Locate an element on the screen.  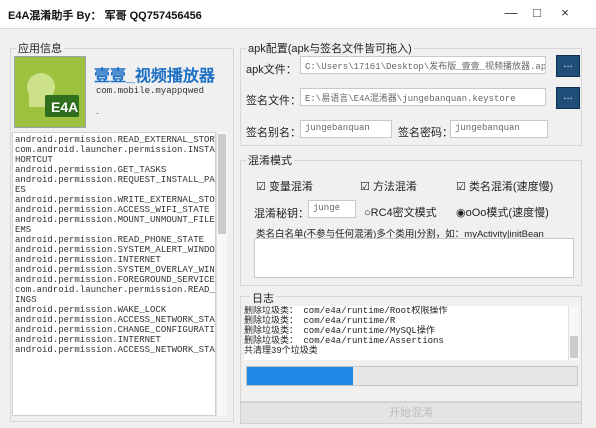
sign-file-label: 签名文件： is located at coordinates (273, 101).